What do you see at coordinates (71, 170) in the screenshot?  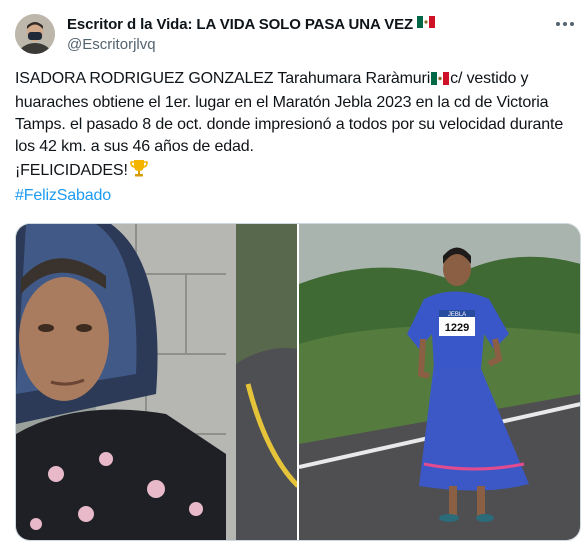 I see `tweet-celebration: ¡FELICIDADES!` at bounding box center [71, 170].